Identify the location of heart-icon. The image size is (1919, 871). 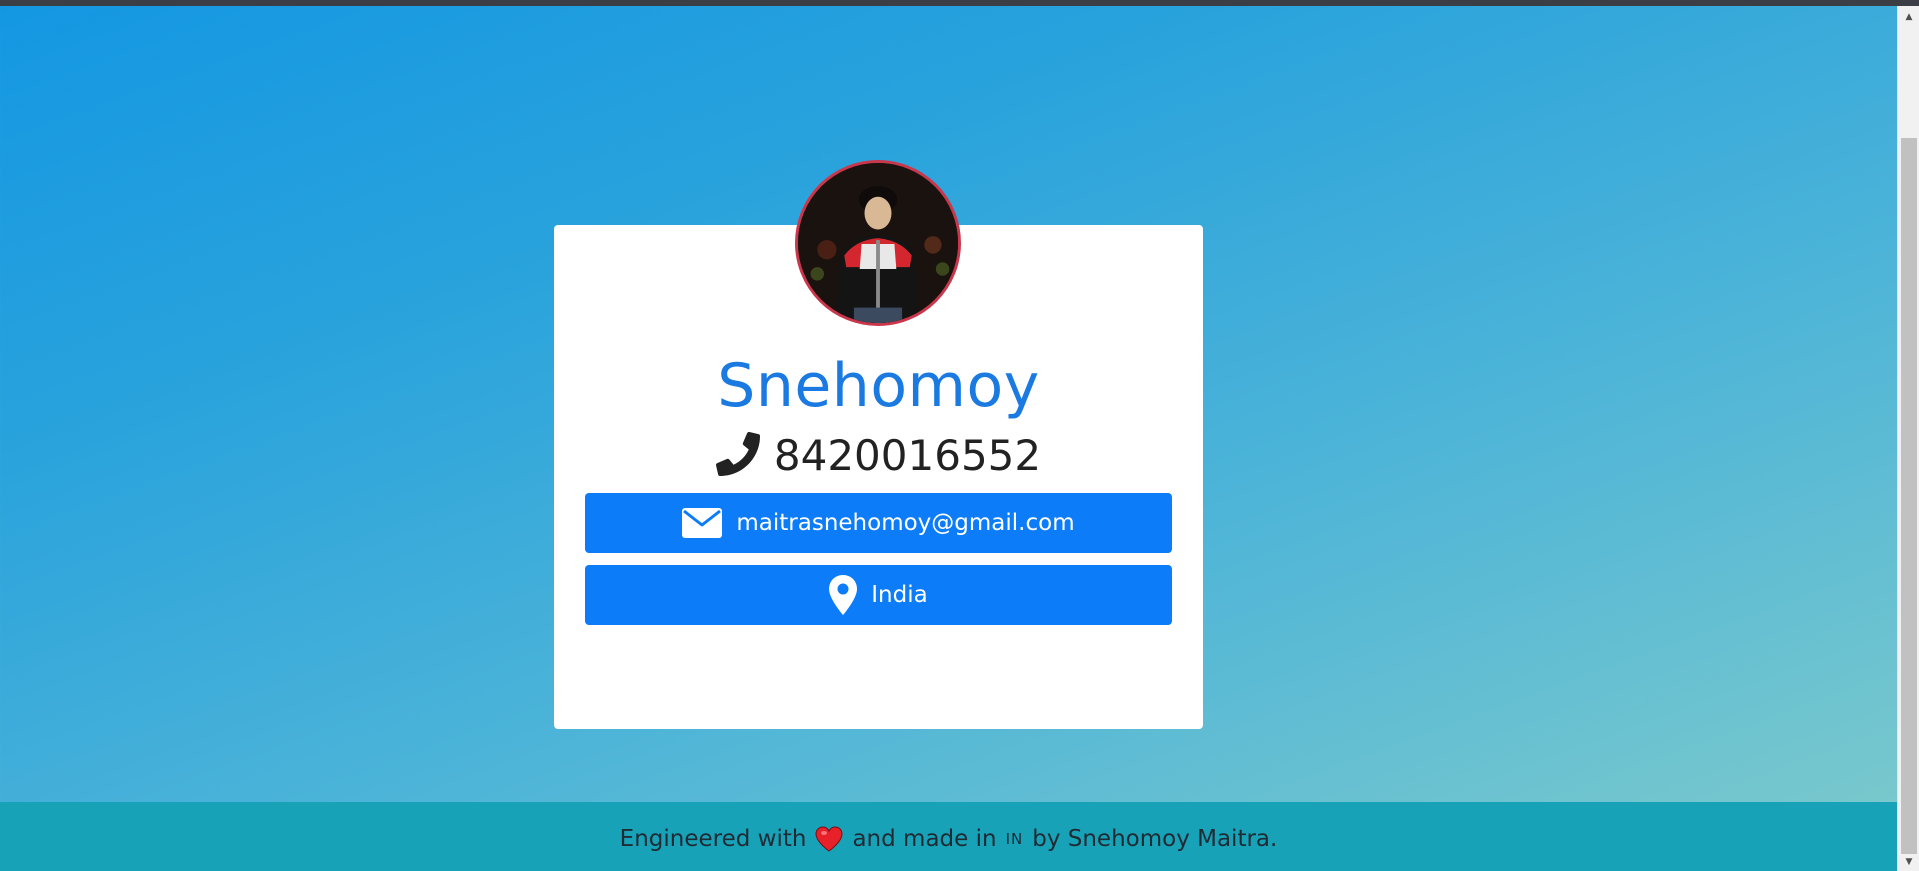
(829, 838).